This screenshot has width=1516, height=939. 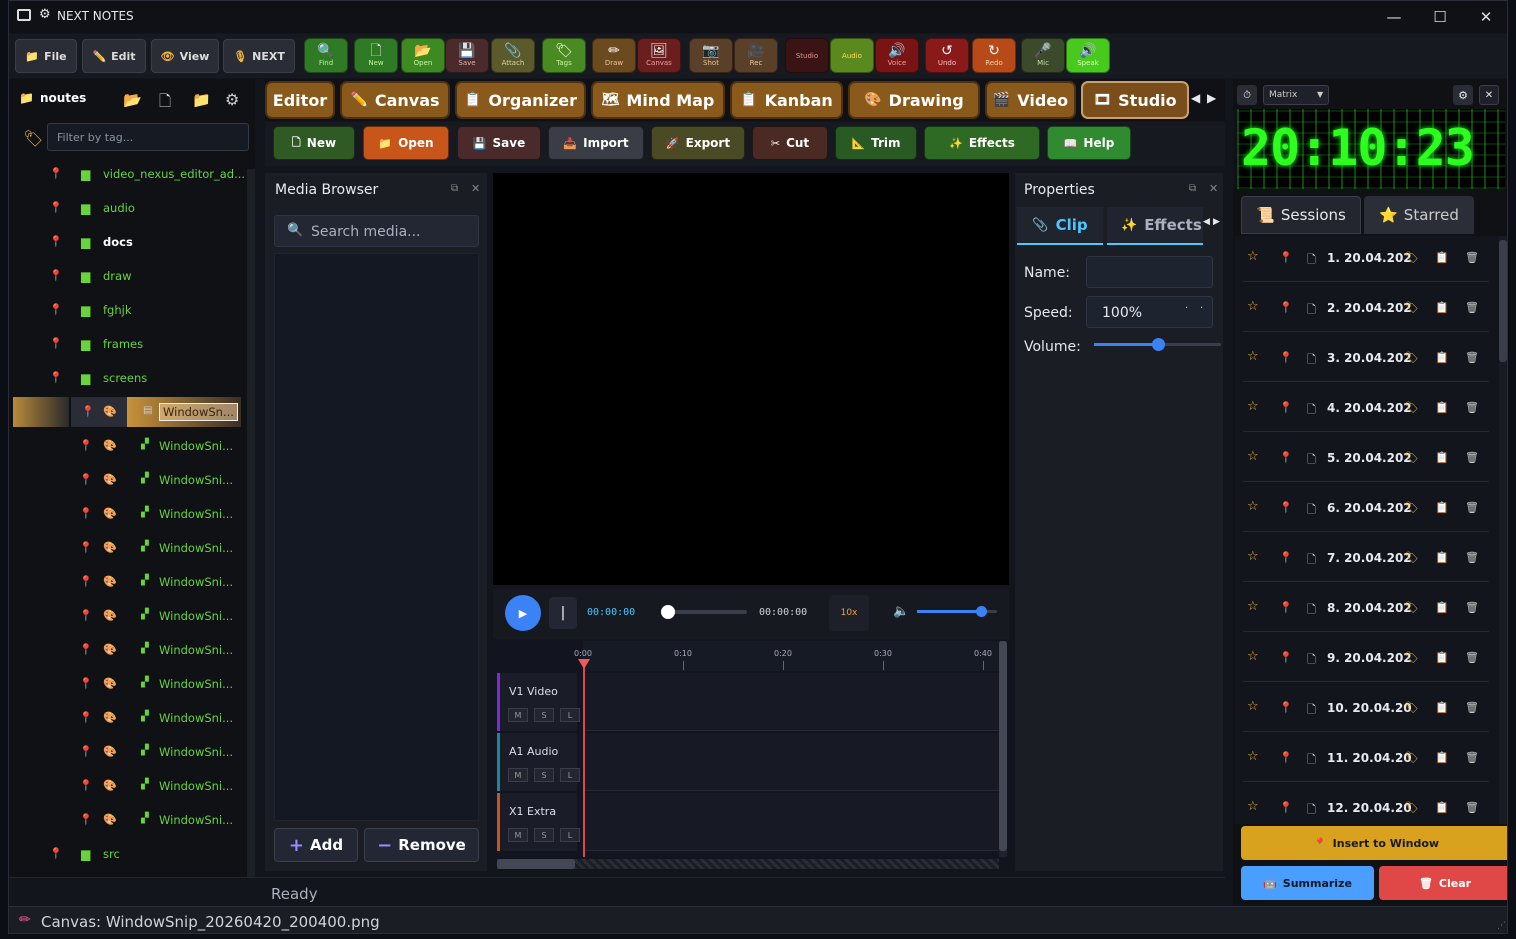 I want to click on video-preview, so click(x=751, y=379).